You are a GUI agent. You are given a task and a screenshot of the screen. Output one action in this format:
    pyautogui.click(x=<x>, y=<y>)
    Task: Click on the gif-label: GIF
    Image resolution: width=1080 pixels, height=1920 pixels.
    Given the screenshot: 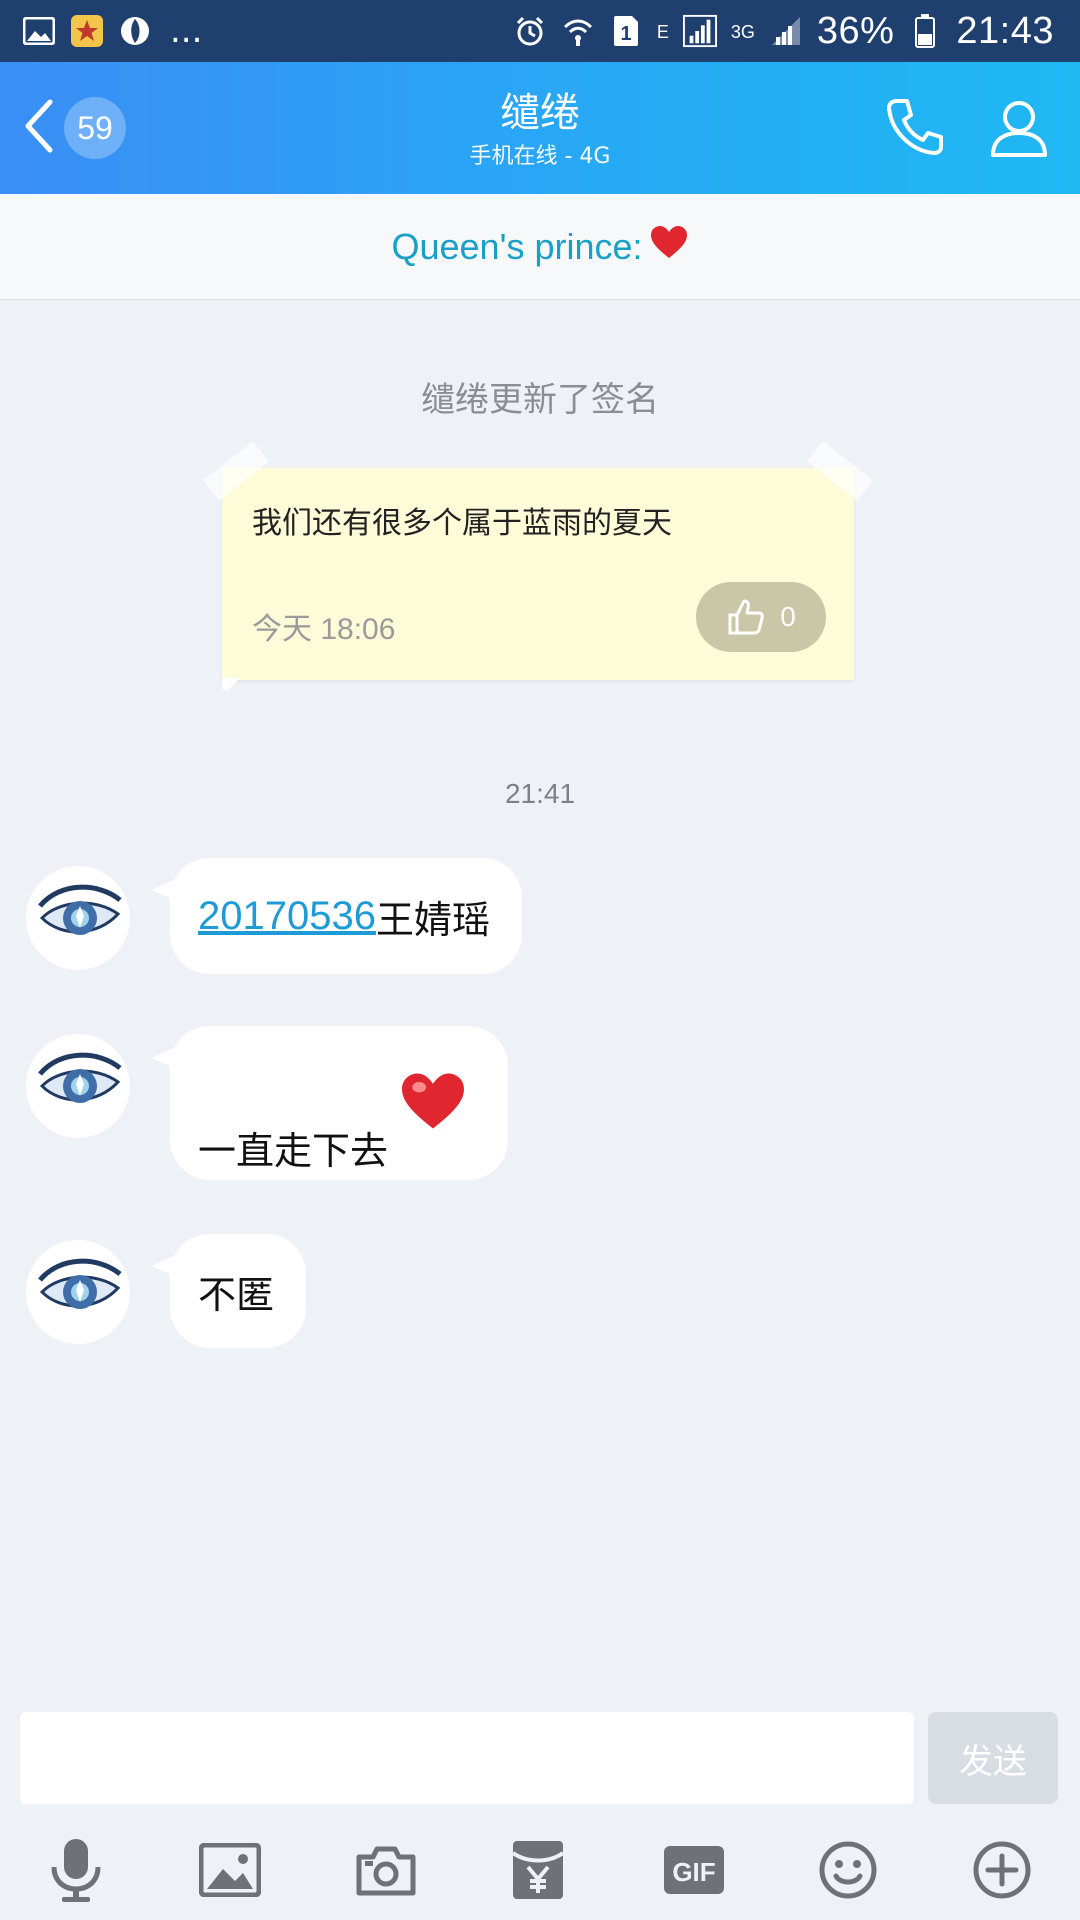 What is the action you would take?
    pyautogui.click(x=693, y=1872)
    